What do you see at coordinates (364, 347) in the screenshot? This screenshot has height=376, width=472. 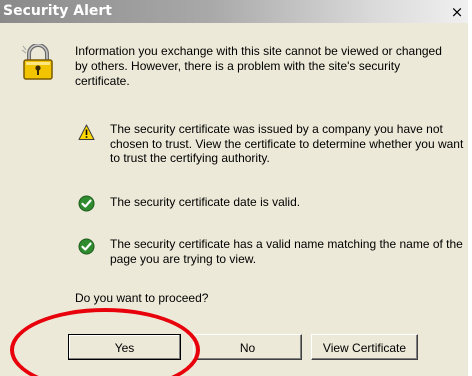 I see `view-certificate-button: View Certificate` at bounding box center [364, 347].